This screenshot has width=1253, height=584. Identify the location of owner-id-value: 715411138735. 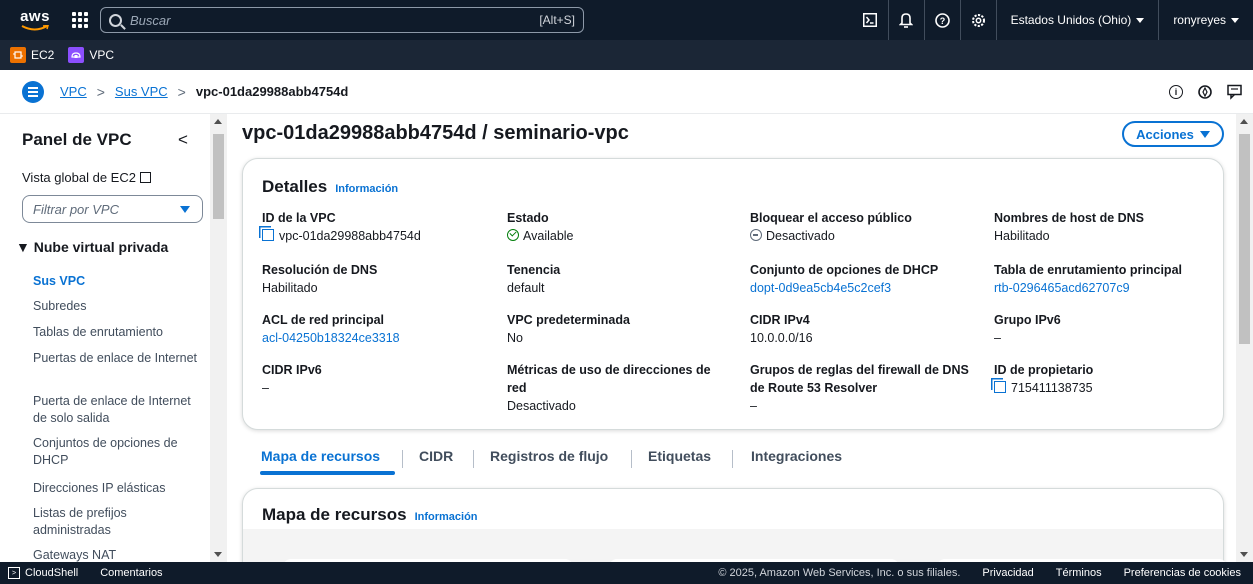
(1052, 388).